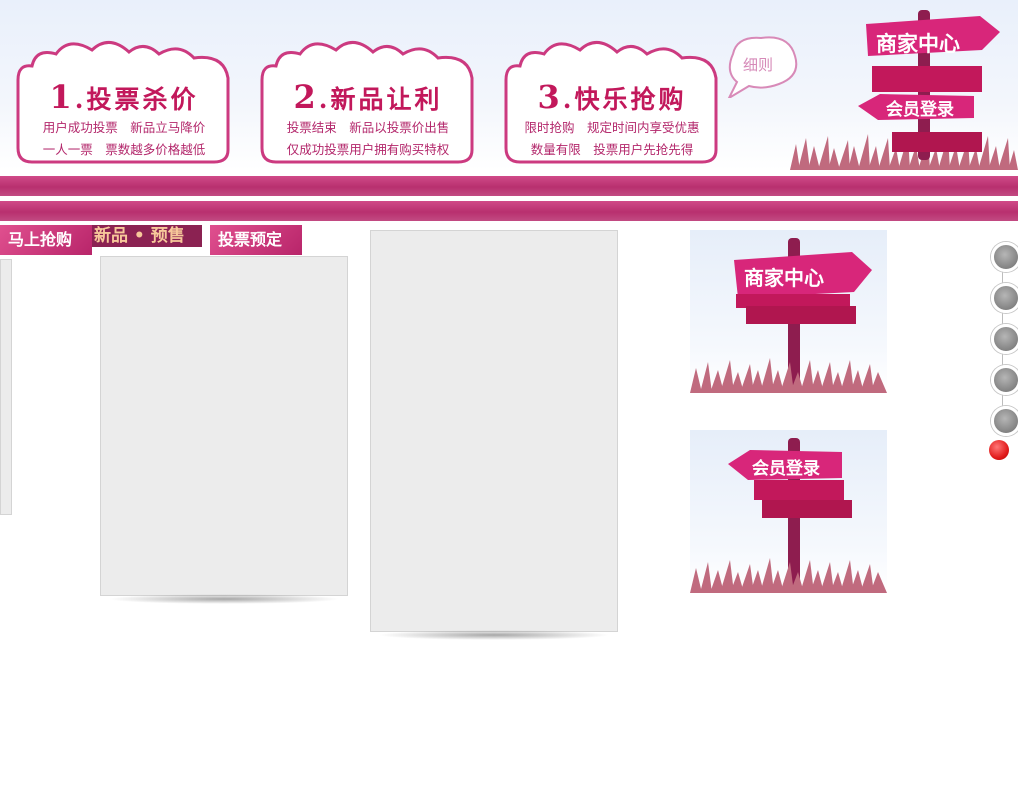  Describe the element at coordinates (124, 149) in the screenshot. I see `step-line: 一人一票 票数越多价格越低` at that location.